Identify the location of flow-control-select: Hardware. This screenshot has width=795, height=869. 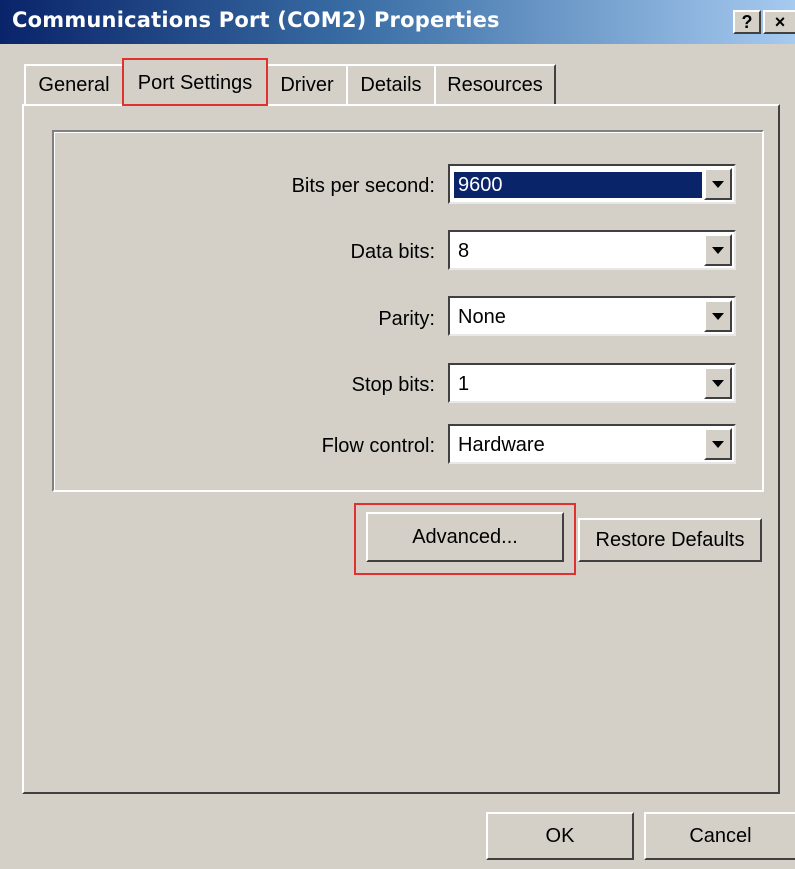
(592, 444).